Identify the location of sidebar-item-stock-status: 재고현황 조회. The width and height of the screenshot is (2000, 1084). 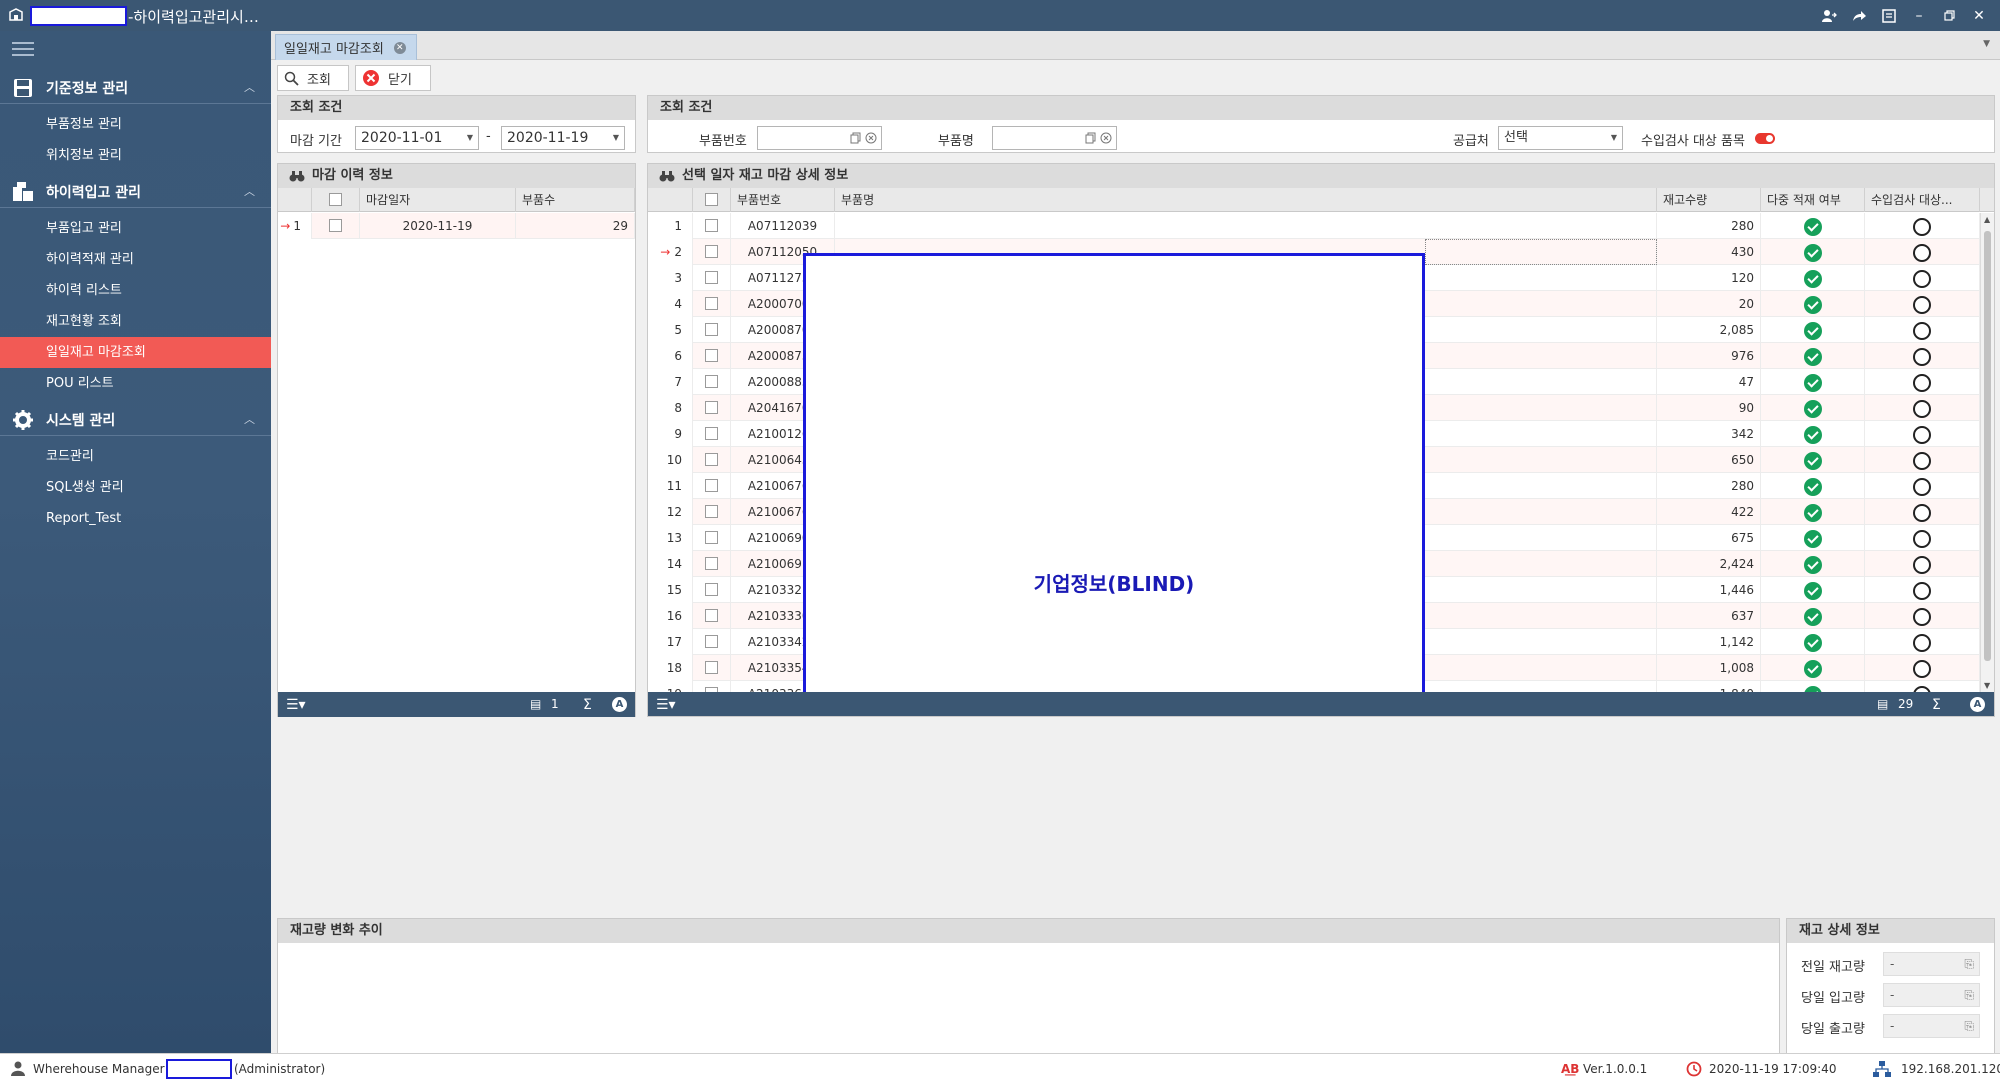
(135, 321).